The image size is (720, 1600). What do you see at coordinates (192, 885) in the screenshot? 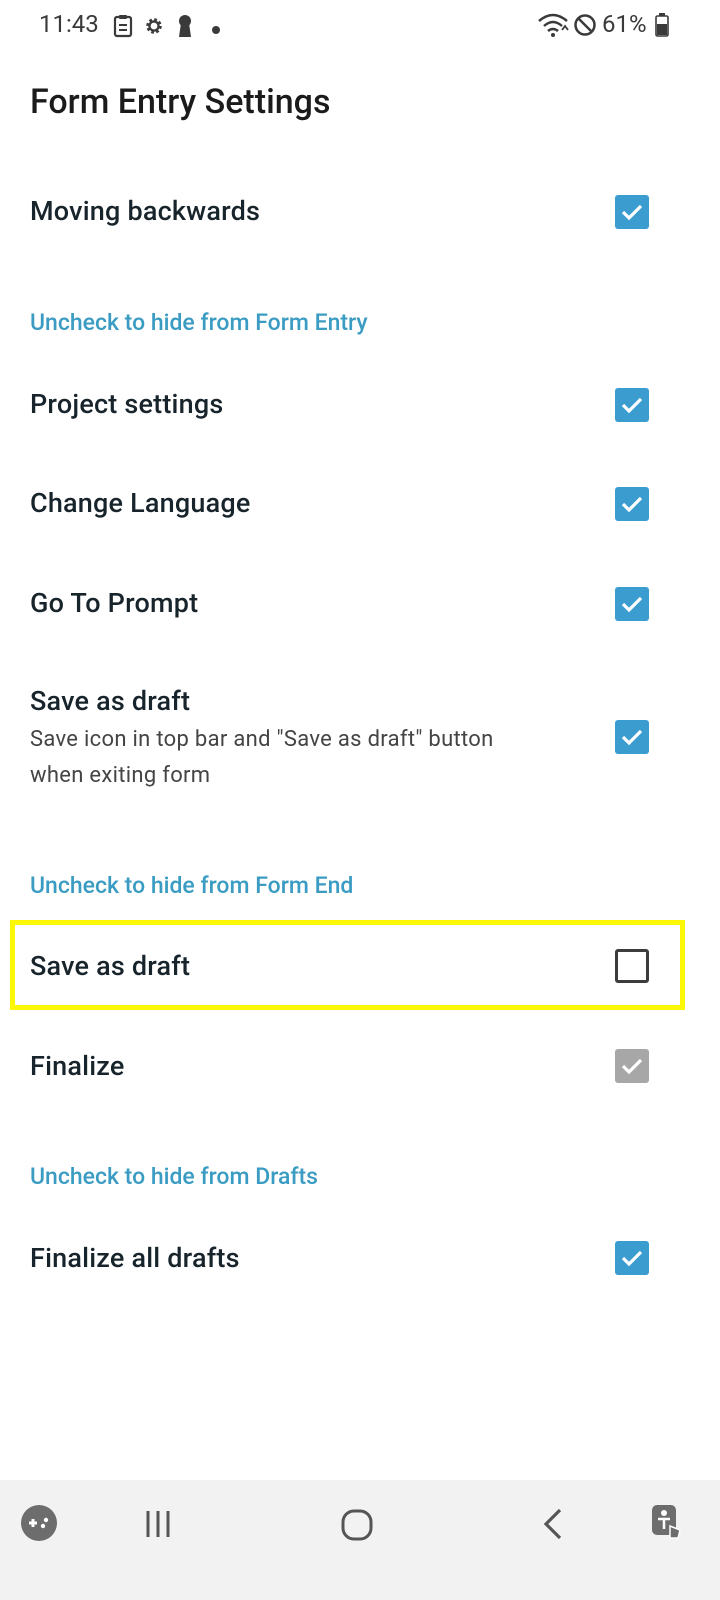
I see `section-header-form-end: Uncheck to hide from Form End` at bounding box center [192, 885].